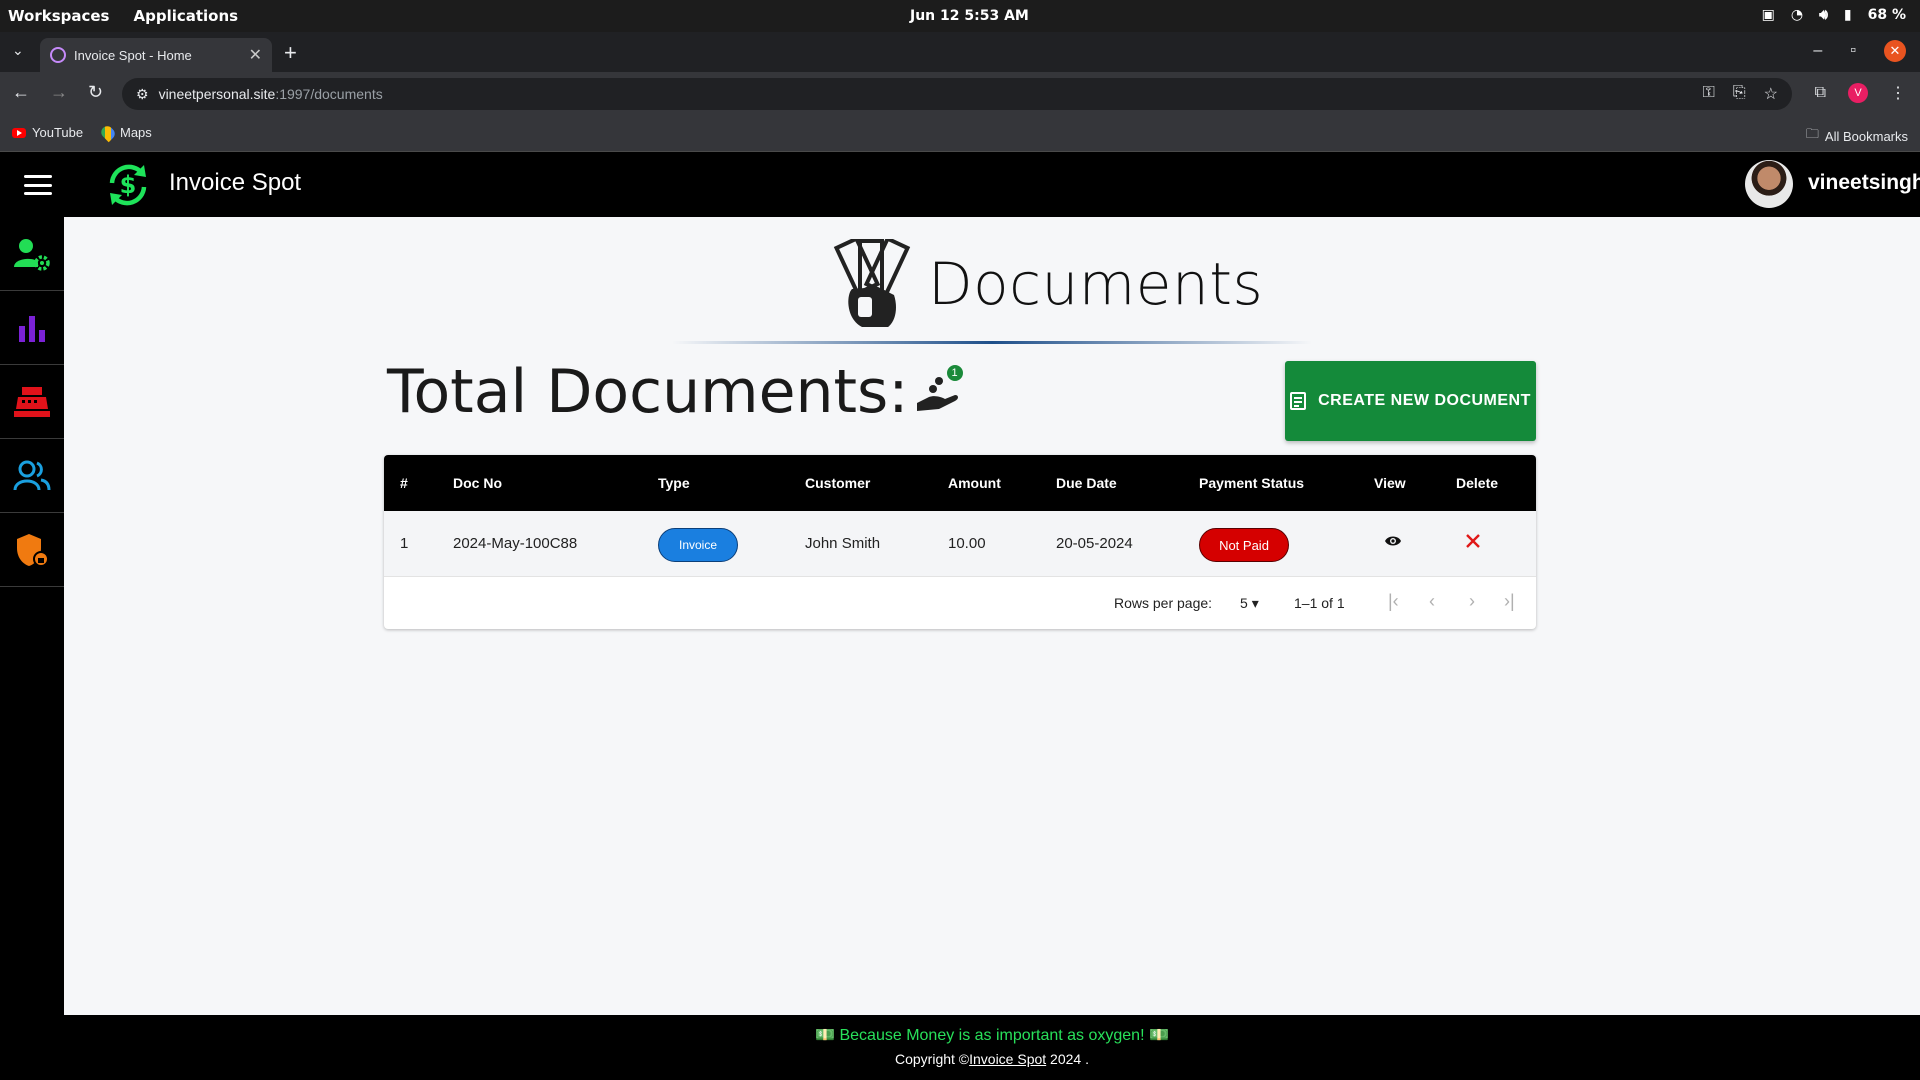  Describe the element at coordinates (1163, 603) in the screenshot. I see `rows-per-page-label: Rows per page:` at that location.